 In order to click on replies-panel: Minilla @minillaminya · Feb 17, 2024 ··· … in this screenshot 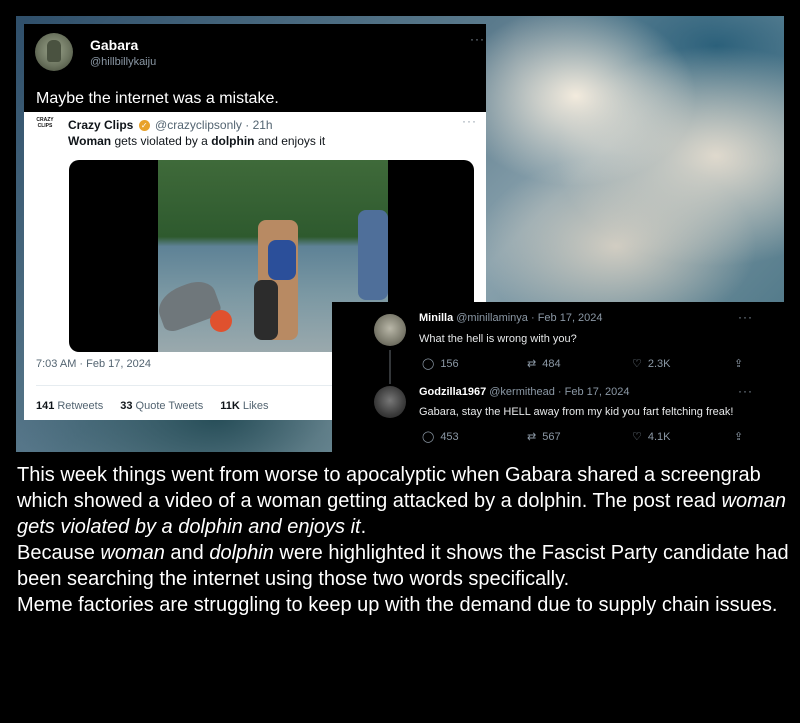, I will do `click(558, 377)`.